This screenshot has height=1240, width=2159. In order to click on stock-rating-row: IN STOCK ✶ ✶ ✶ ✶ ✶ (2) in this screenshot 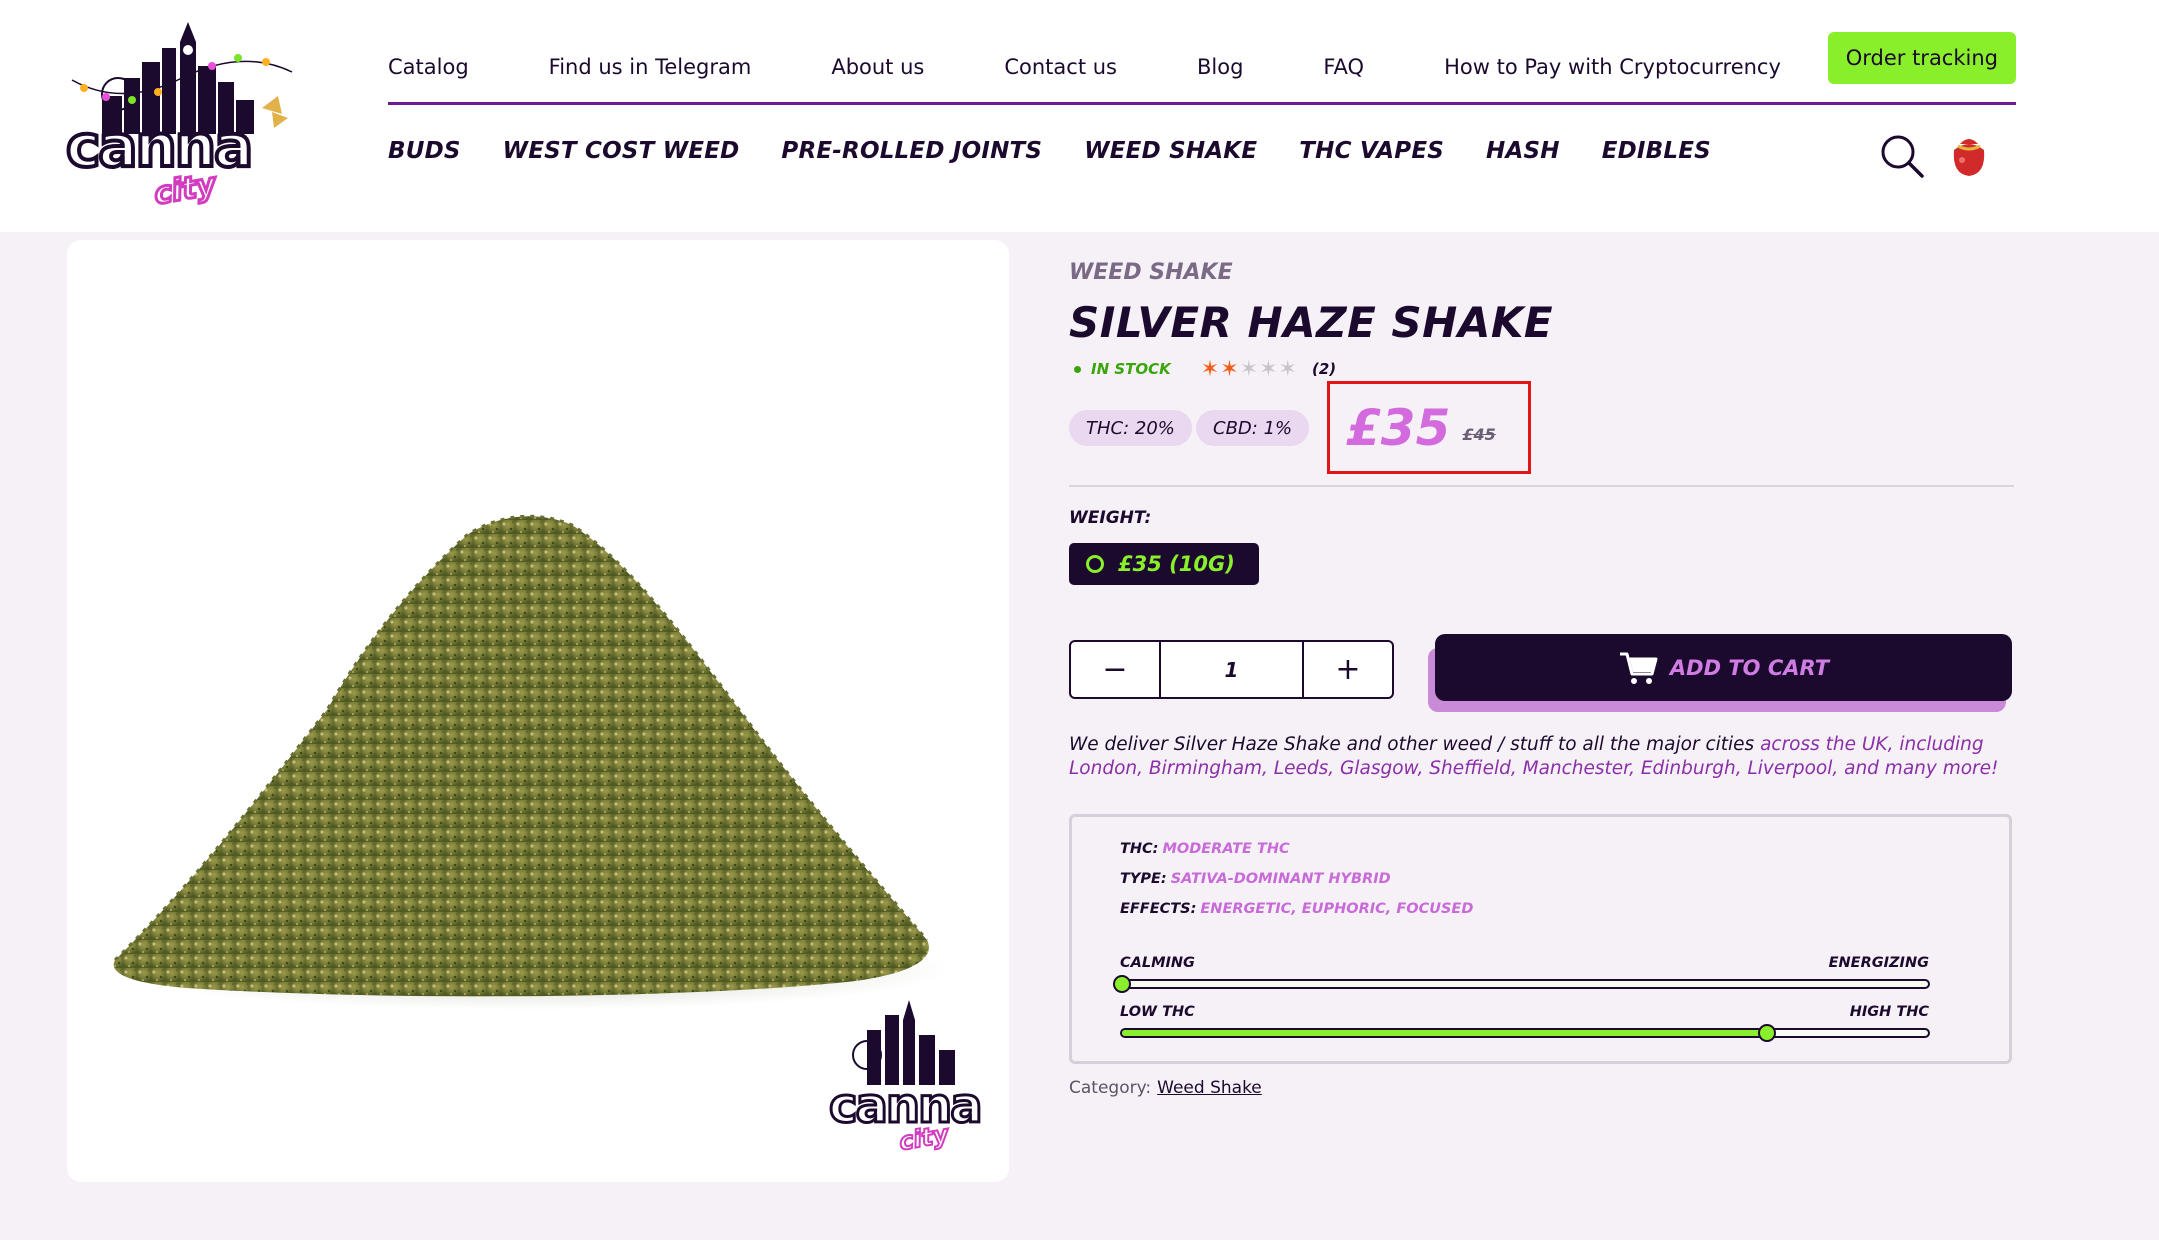, I will do `click(1202, 369)`.